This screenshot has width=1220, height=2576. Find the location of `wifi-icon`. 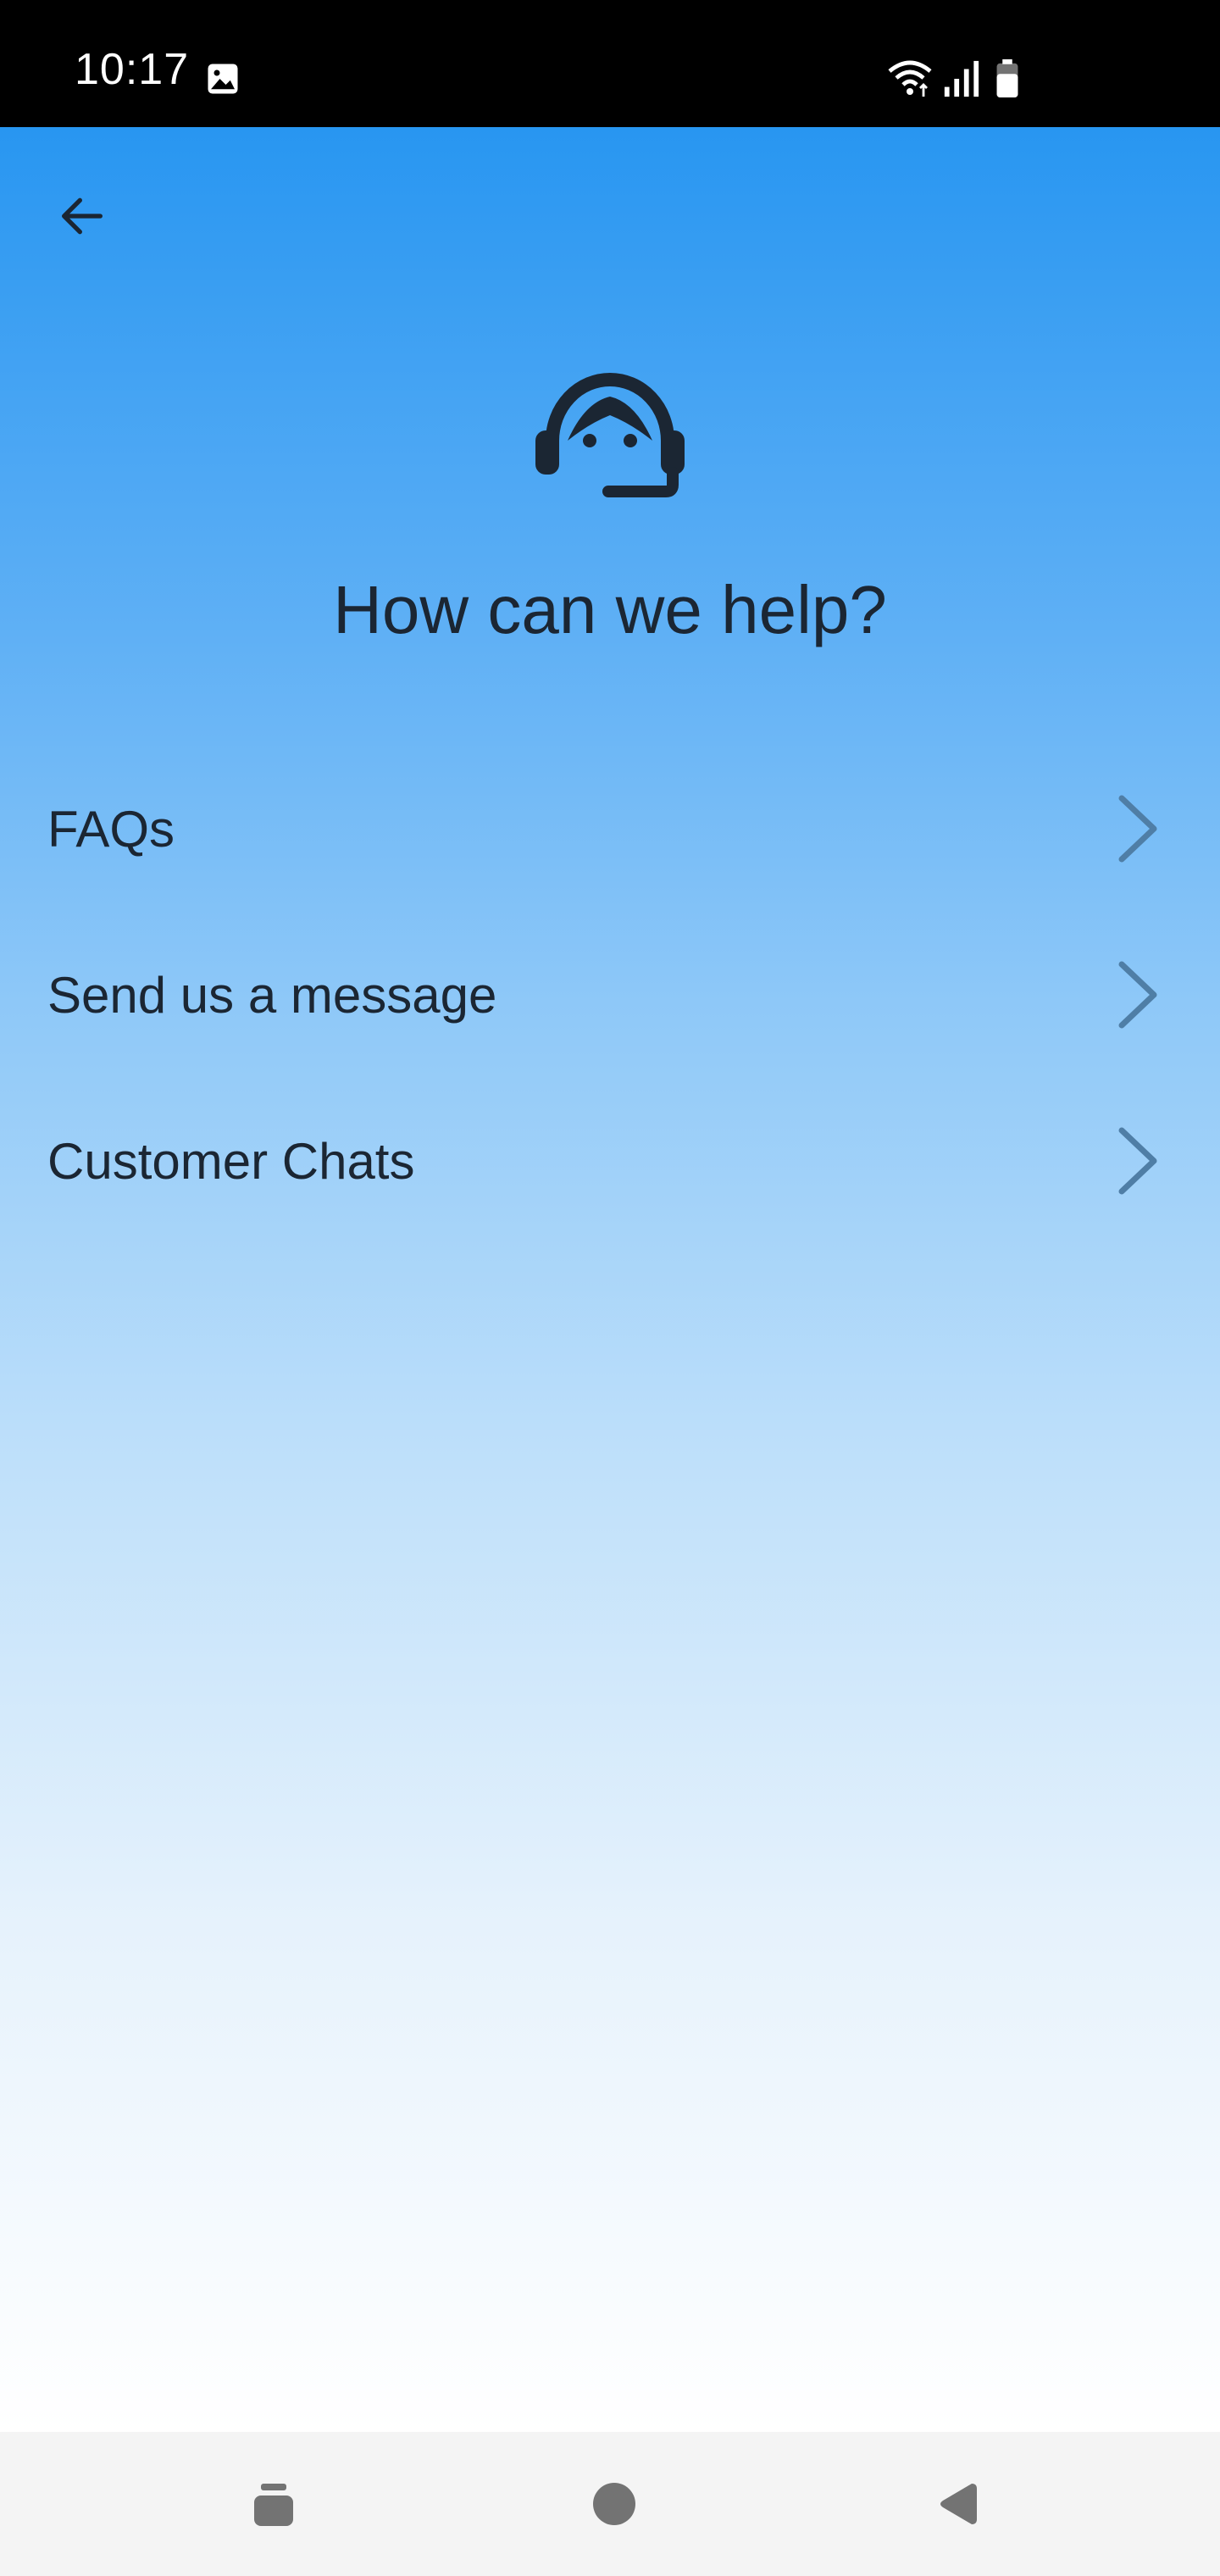

wifi-icon is located at coordinates (910, 78).